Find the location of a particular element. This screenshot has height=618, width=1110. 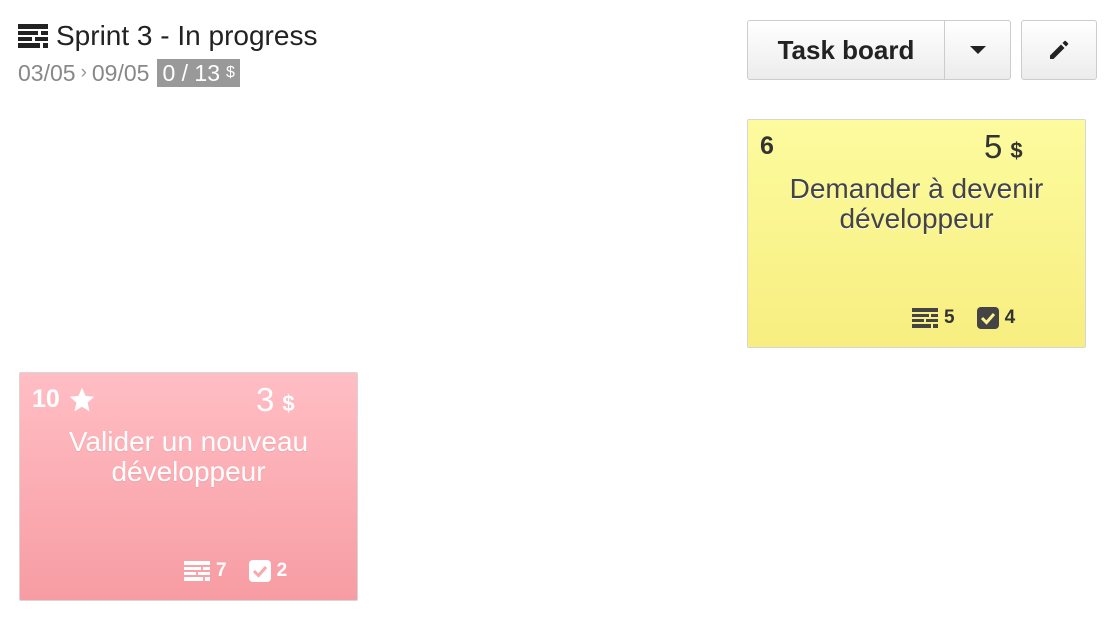

card-id: 6 is located at coordinates (767, 146).